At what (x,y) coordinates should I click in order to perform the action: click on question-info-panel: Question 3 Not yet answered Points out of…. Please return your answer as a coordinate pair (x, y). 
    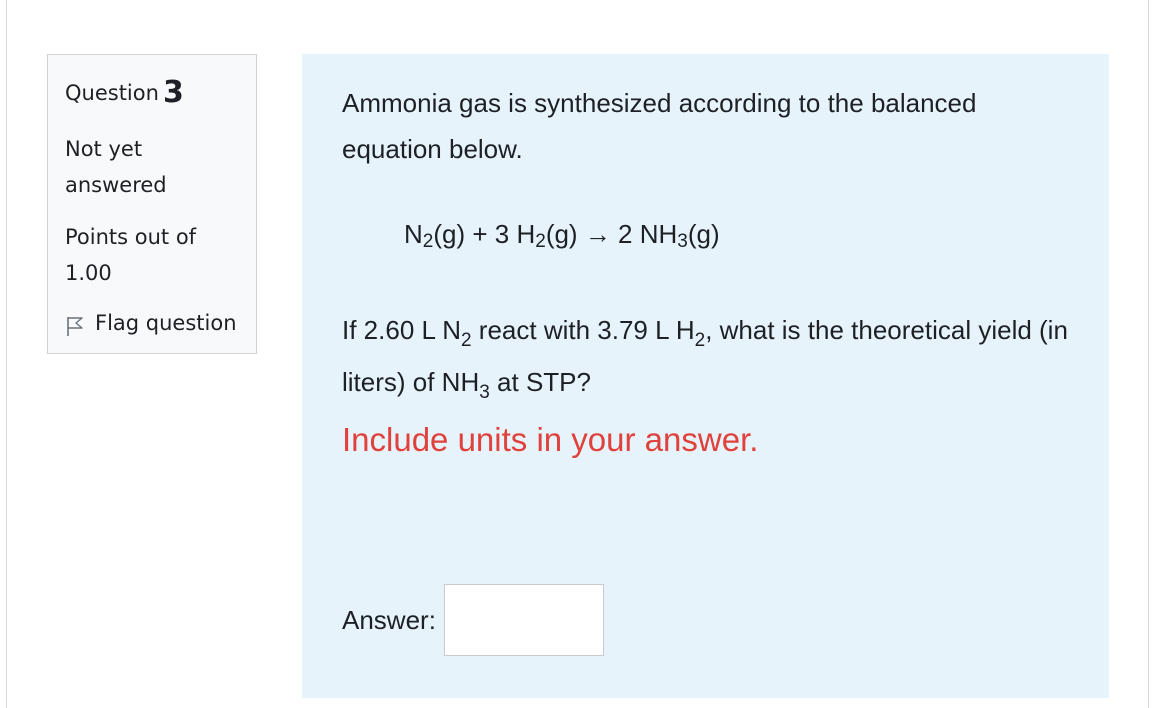
    Looking at the image, I should click on (152, 204).